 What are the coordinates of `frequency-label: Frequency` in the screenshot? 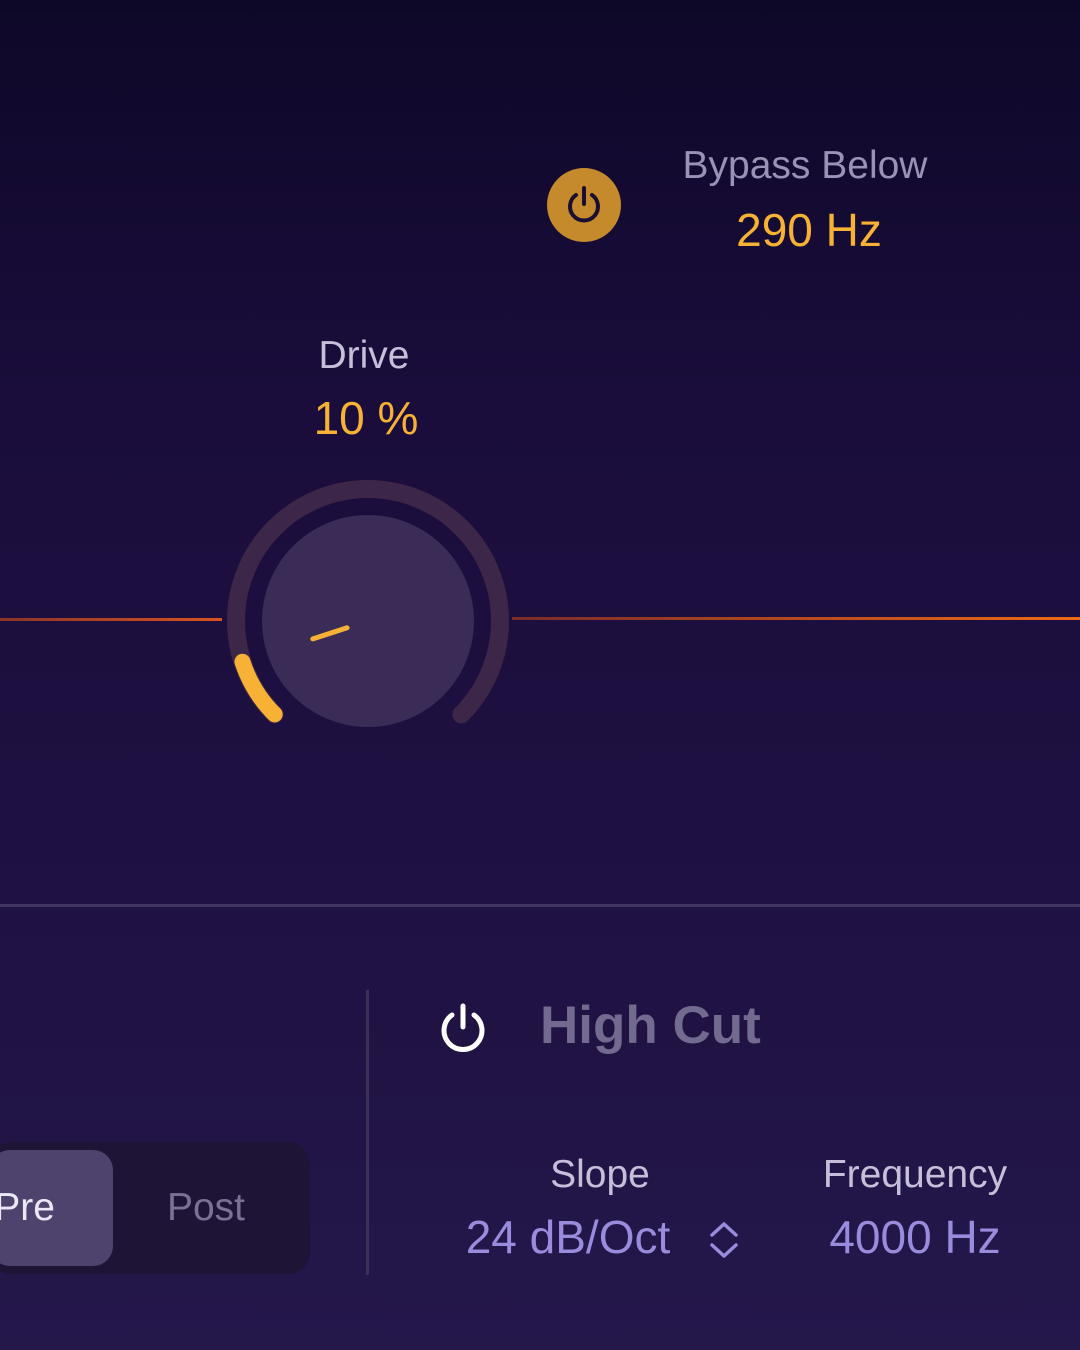 It's located at (915, 1174).